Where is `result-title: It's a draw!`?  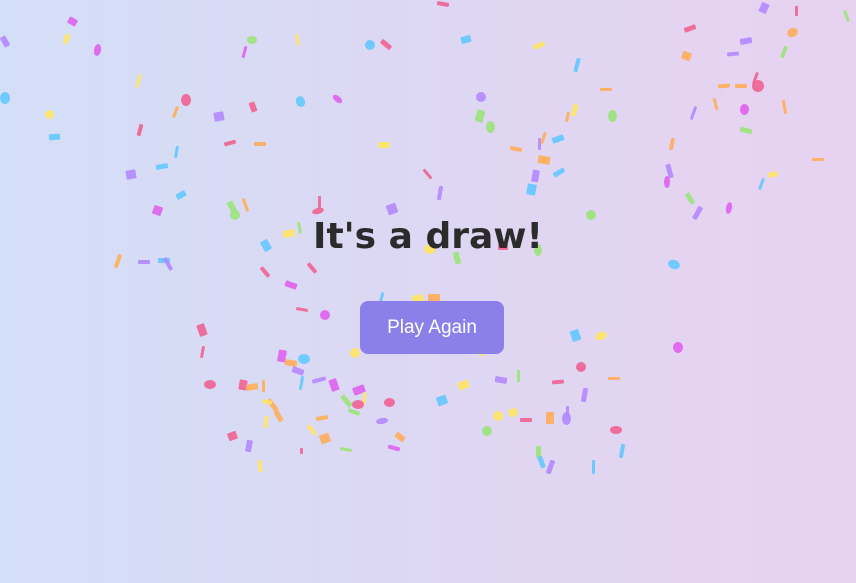
result-title: It's a draw! is located at coordinates (428, 236).